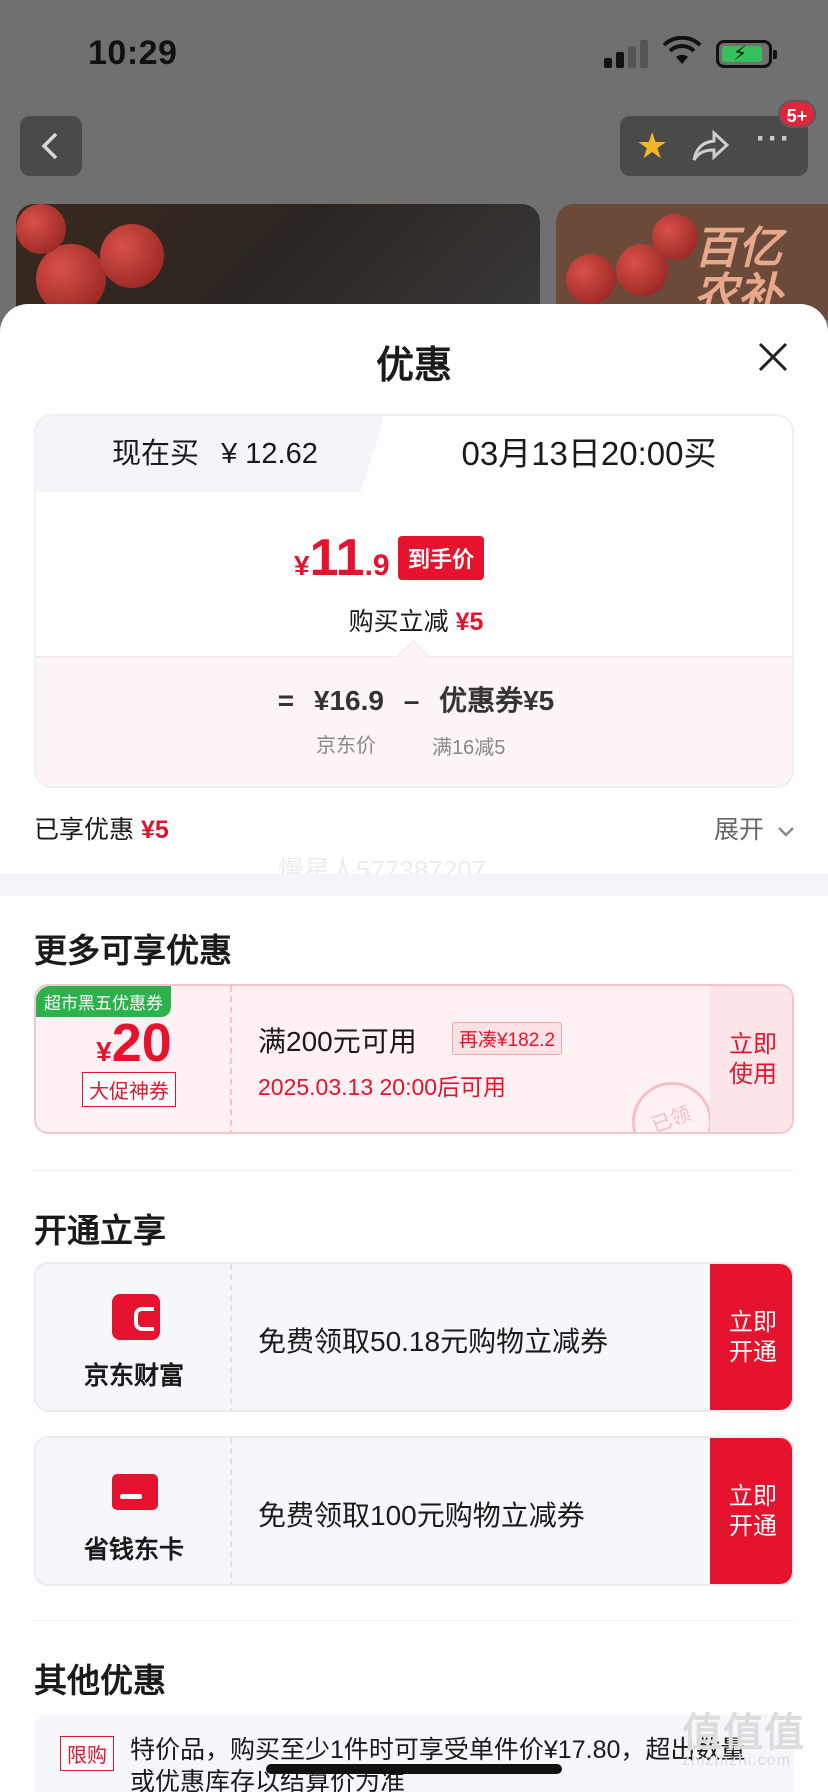 This screenshot has height=1792, width=828. I want to click on use-coupon-button: 立即 使用, so click(751, 1059).